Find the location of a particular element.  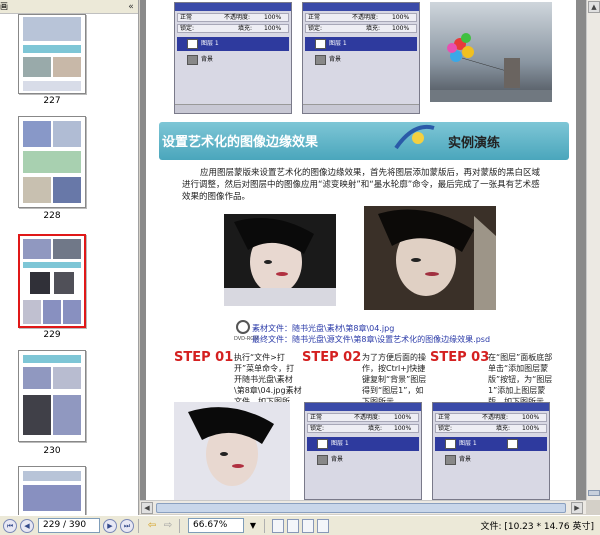

ps-layers-panel-step-02: 正常 不透明度: 100% 锁定: 填充: 100% 图层 1 背景 is located at coordinates (363, 451).